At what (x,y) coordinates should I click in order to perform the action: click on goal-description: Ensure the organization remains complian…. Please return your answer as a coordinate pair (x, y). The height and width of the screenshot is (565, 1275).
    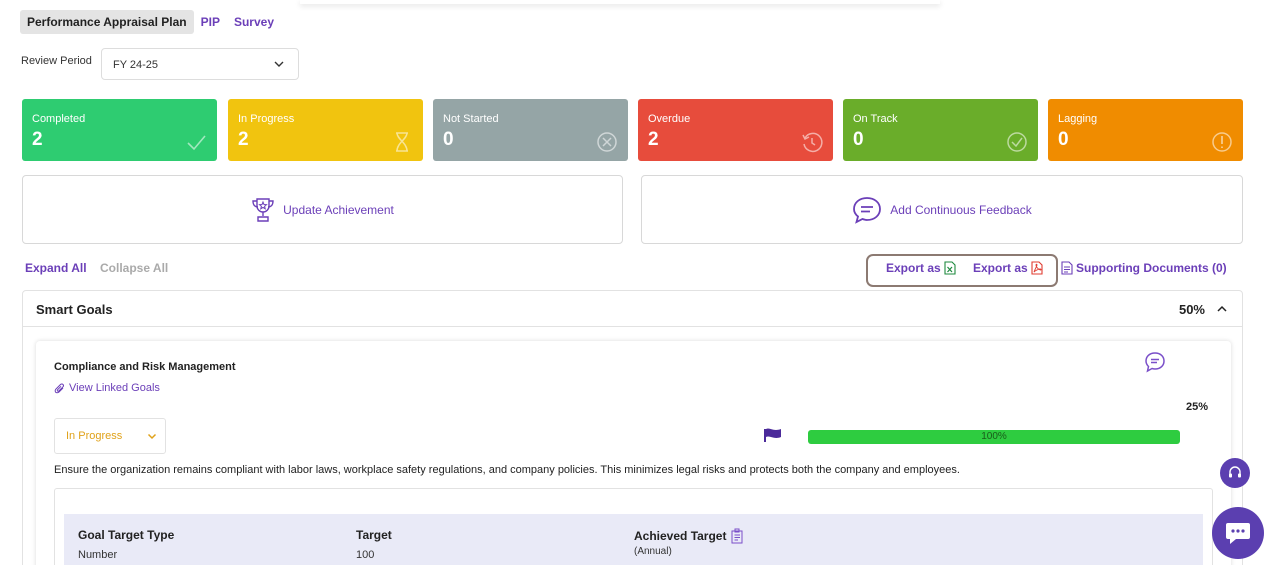
    Looking at the image, I should click on (507, 470).